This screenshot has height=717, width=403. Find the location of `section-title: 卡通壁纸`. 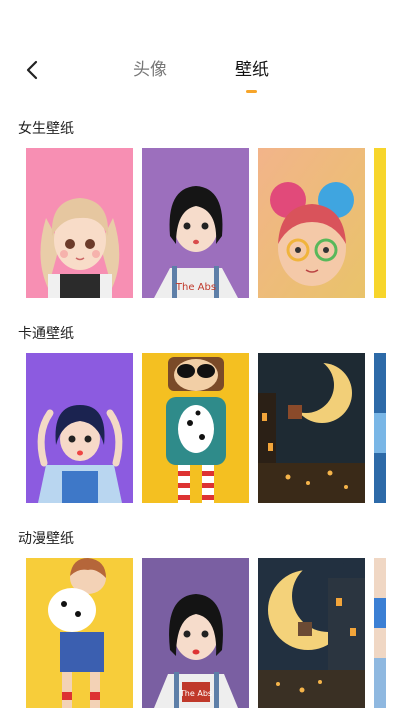

section-title: 卡通壁纸 is located at coordinates (46, 334).